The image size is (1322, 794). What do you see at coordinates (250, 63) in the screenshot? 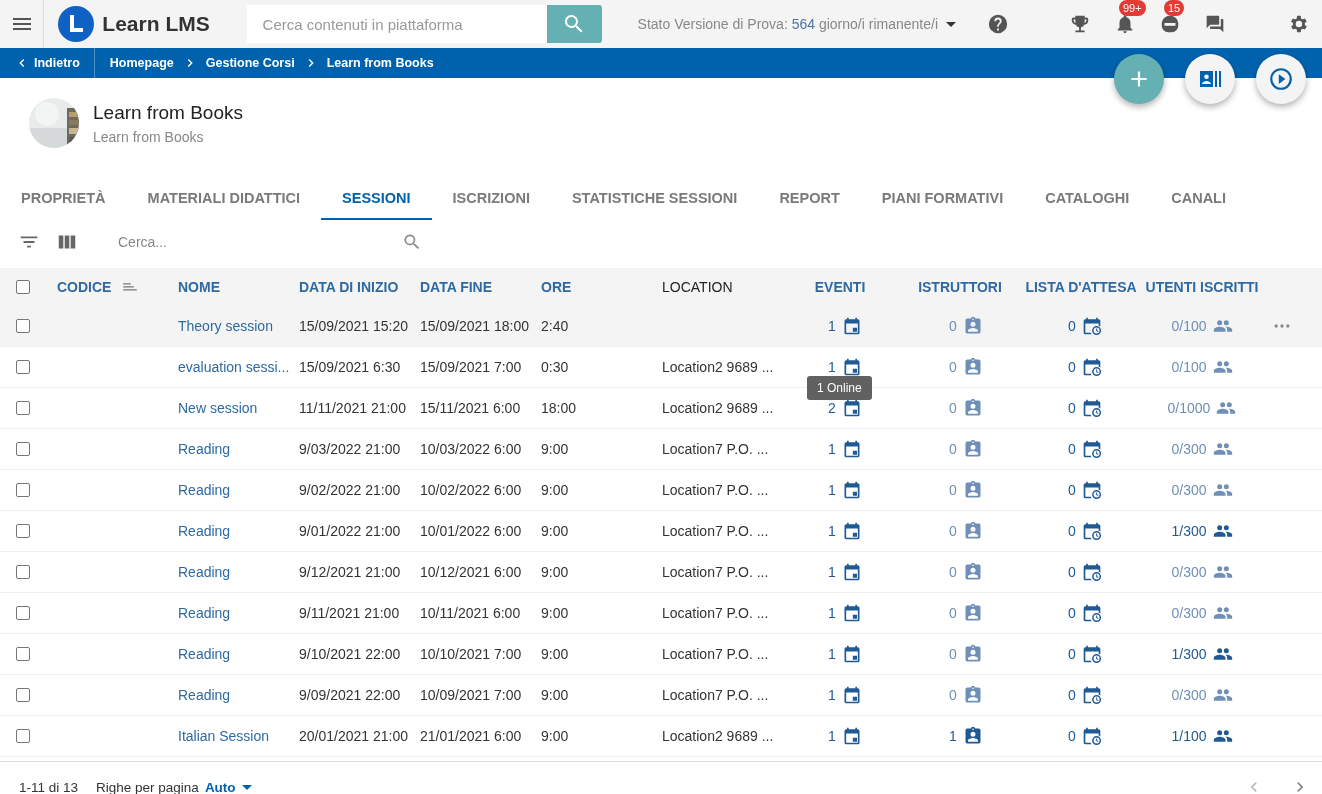
I see `breadcrumb-link: Gestione Corsi` at bounding box center [250, 63].